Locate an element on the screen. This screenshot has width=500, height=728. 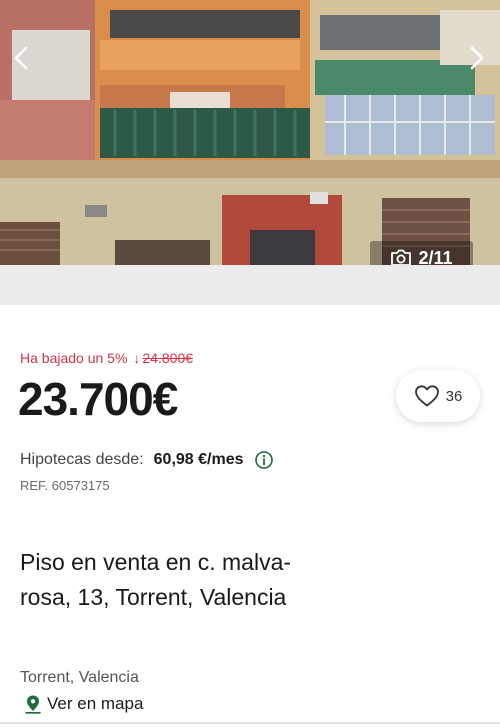
info-icon is located at coordinates (264, 460).